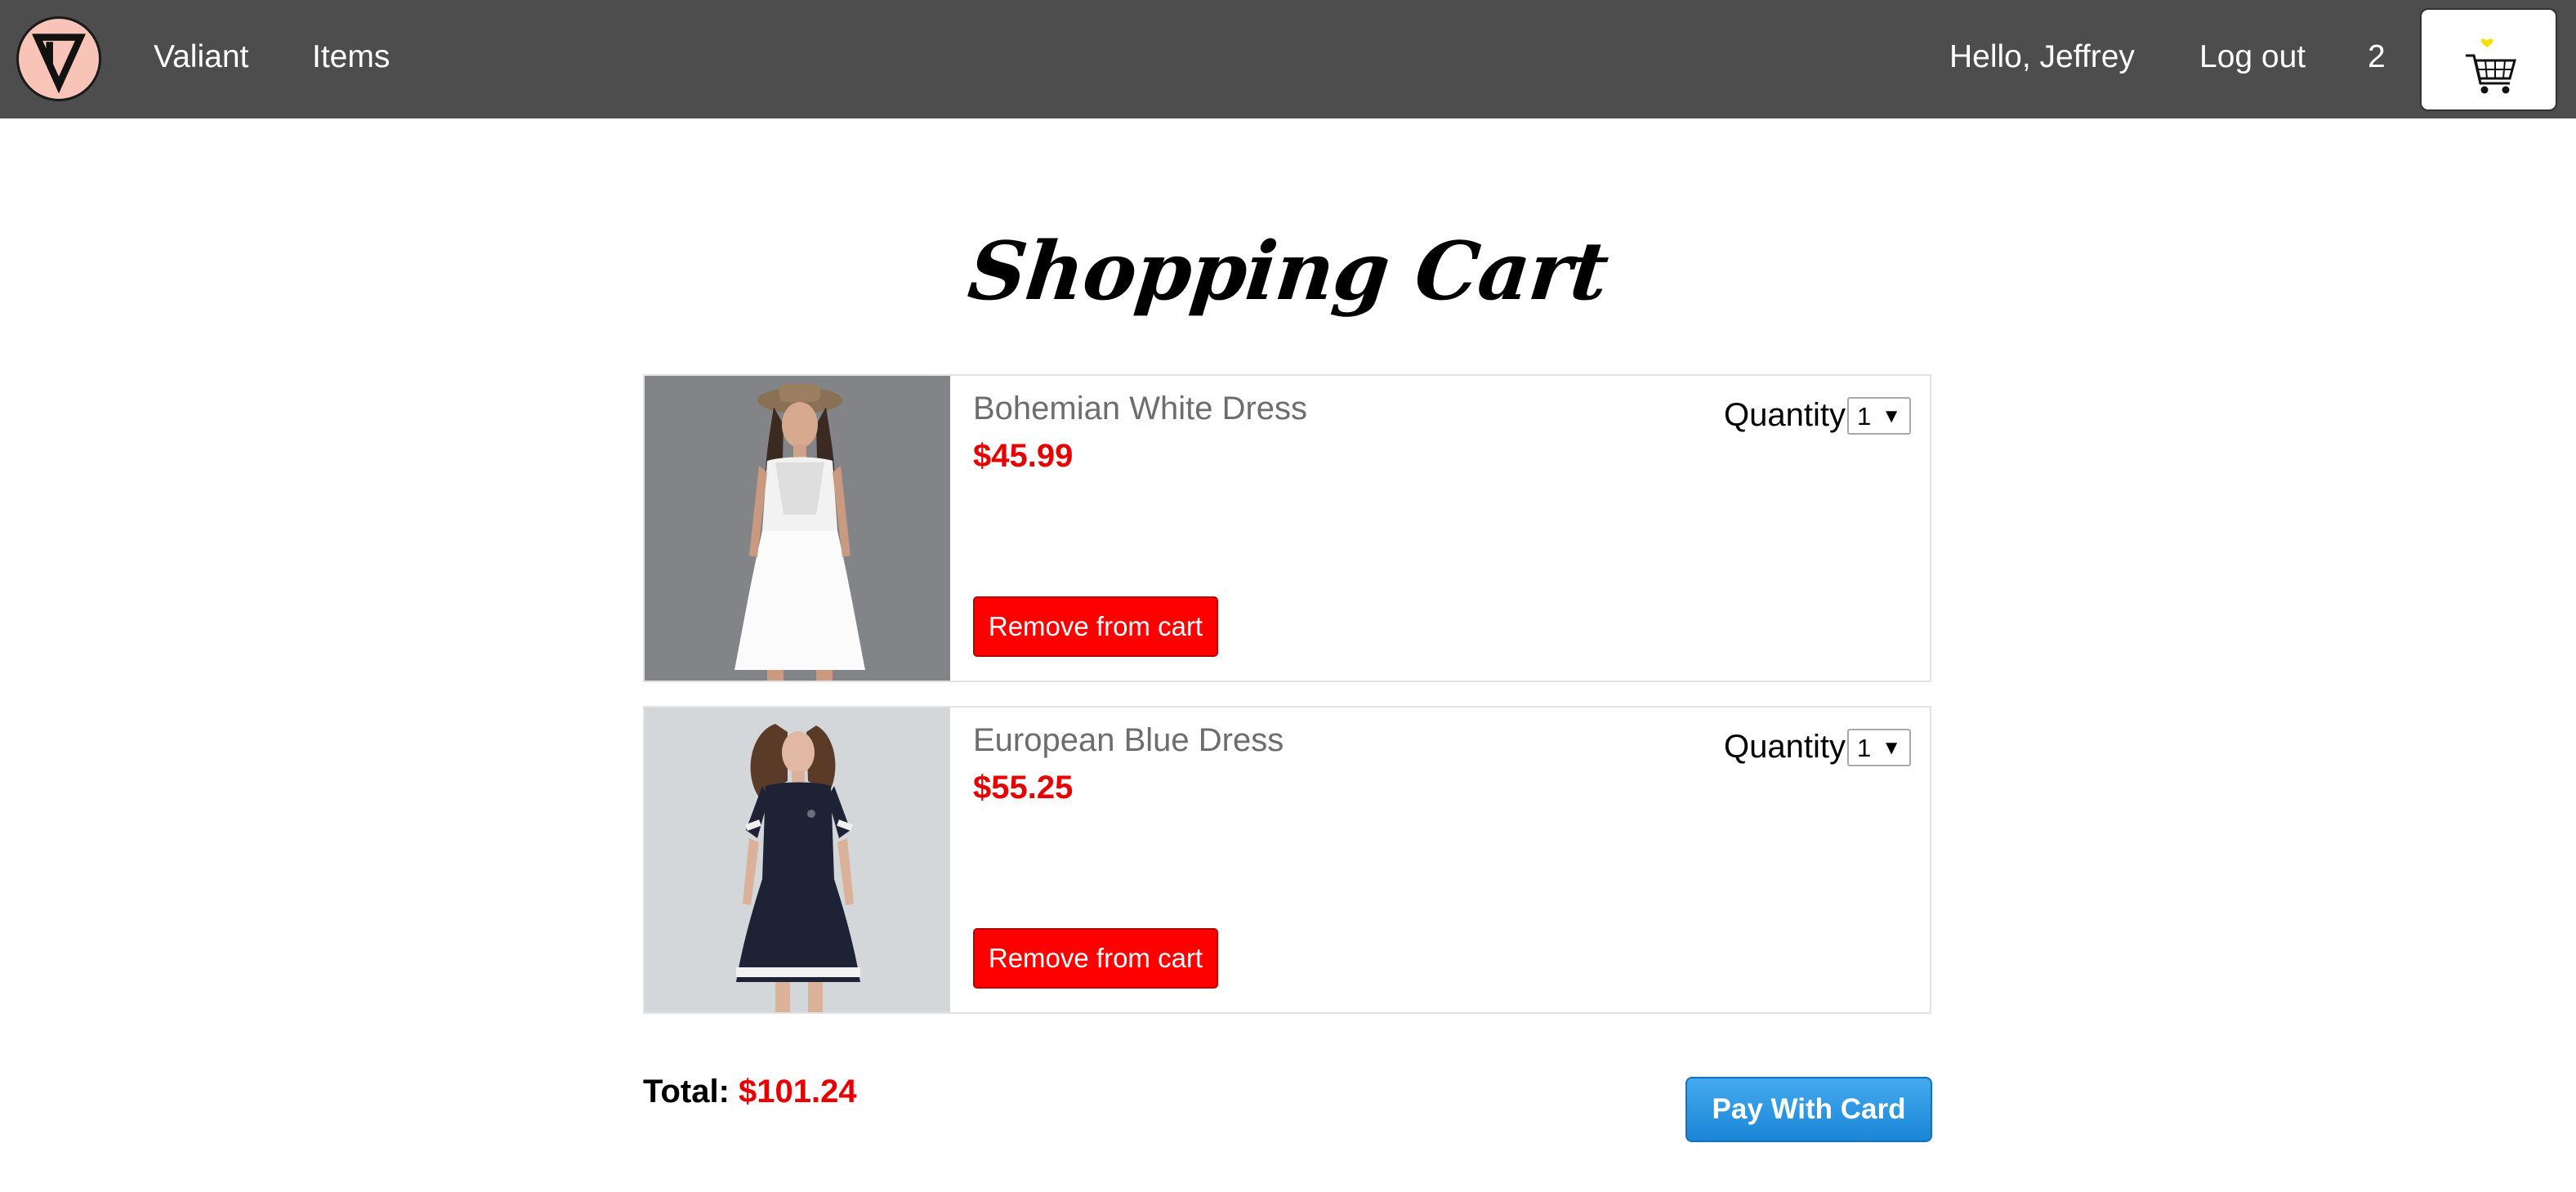 The image size is (2576, 1192). I want to click on nav-brand-link: Valiant, so click(201, 57).